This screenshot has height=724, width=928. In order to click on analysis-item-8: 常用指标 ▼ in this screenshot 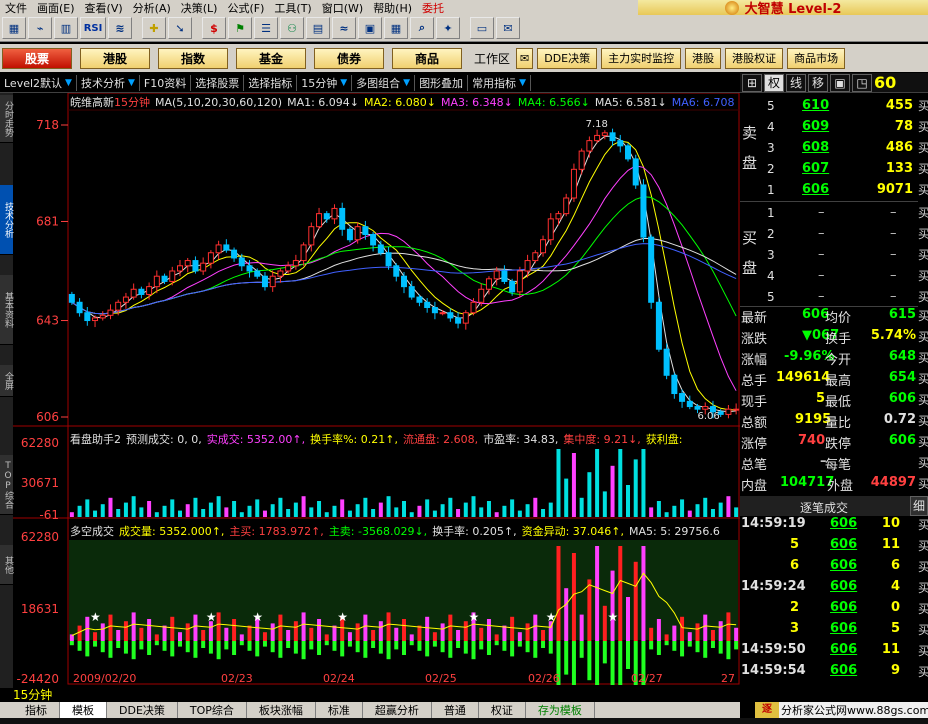, I will do `click(499, 82)`.